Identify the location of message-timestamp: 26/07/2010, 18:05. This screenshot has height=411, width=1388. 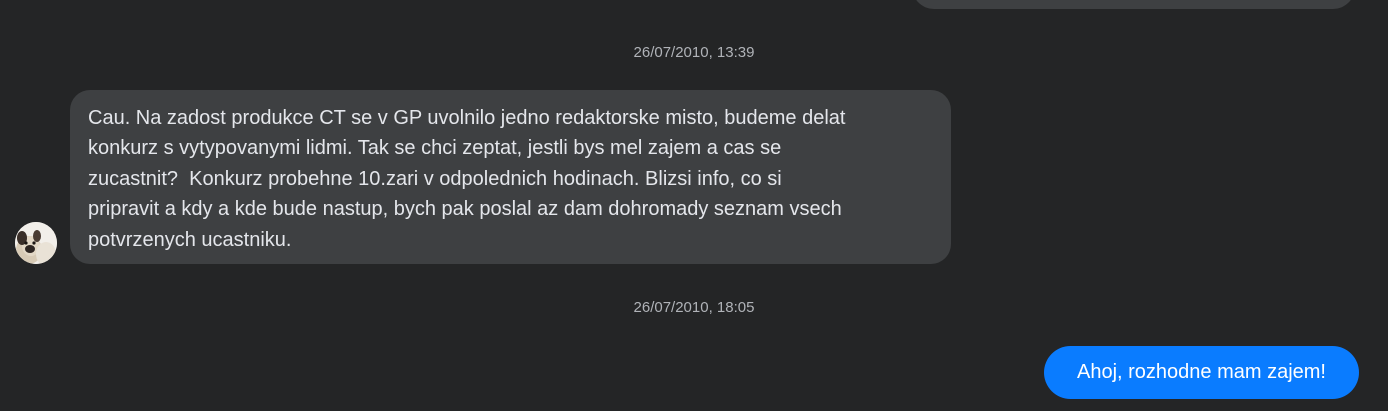
(694, 307).